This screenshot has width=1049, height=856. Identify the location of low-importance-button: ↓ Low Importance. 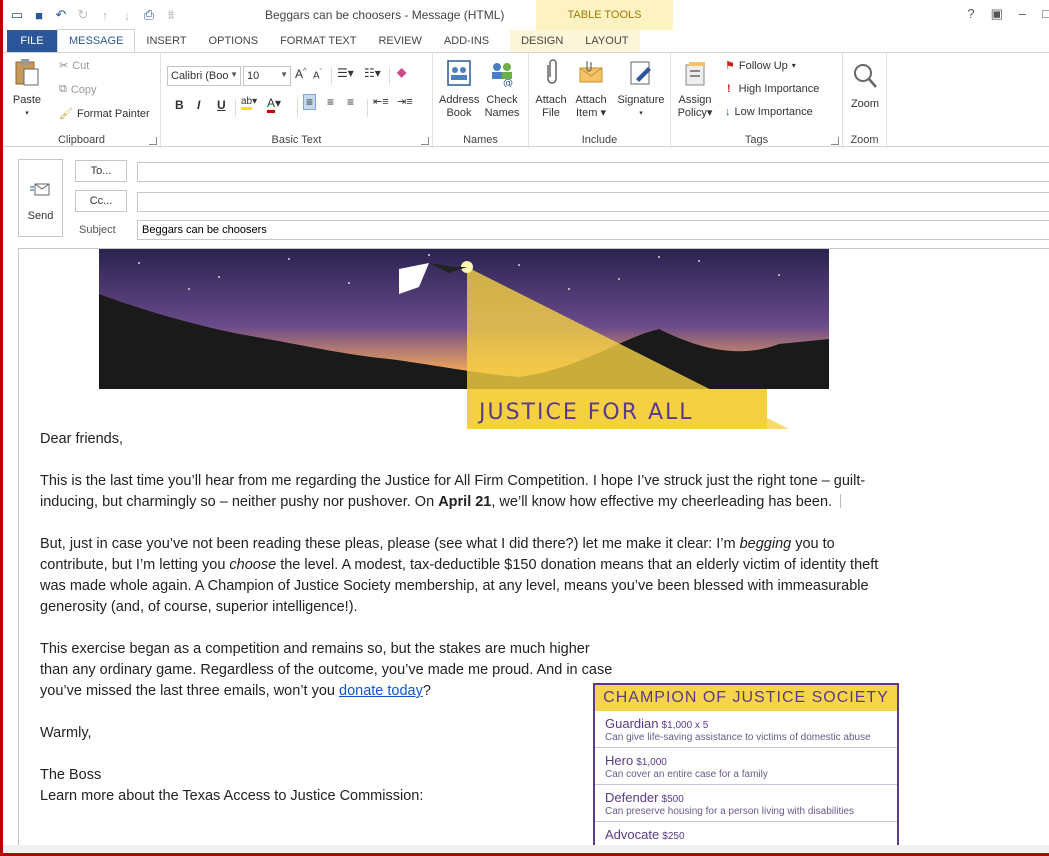
(769, 112).